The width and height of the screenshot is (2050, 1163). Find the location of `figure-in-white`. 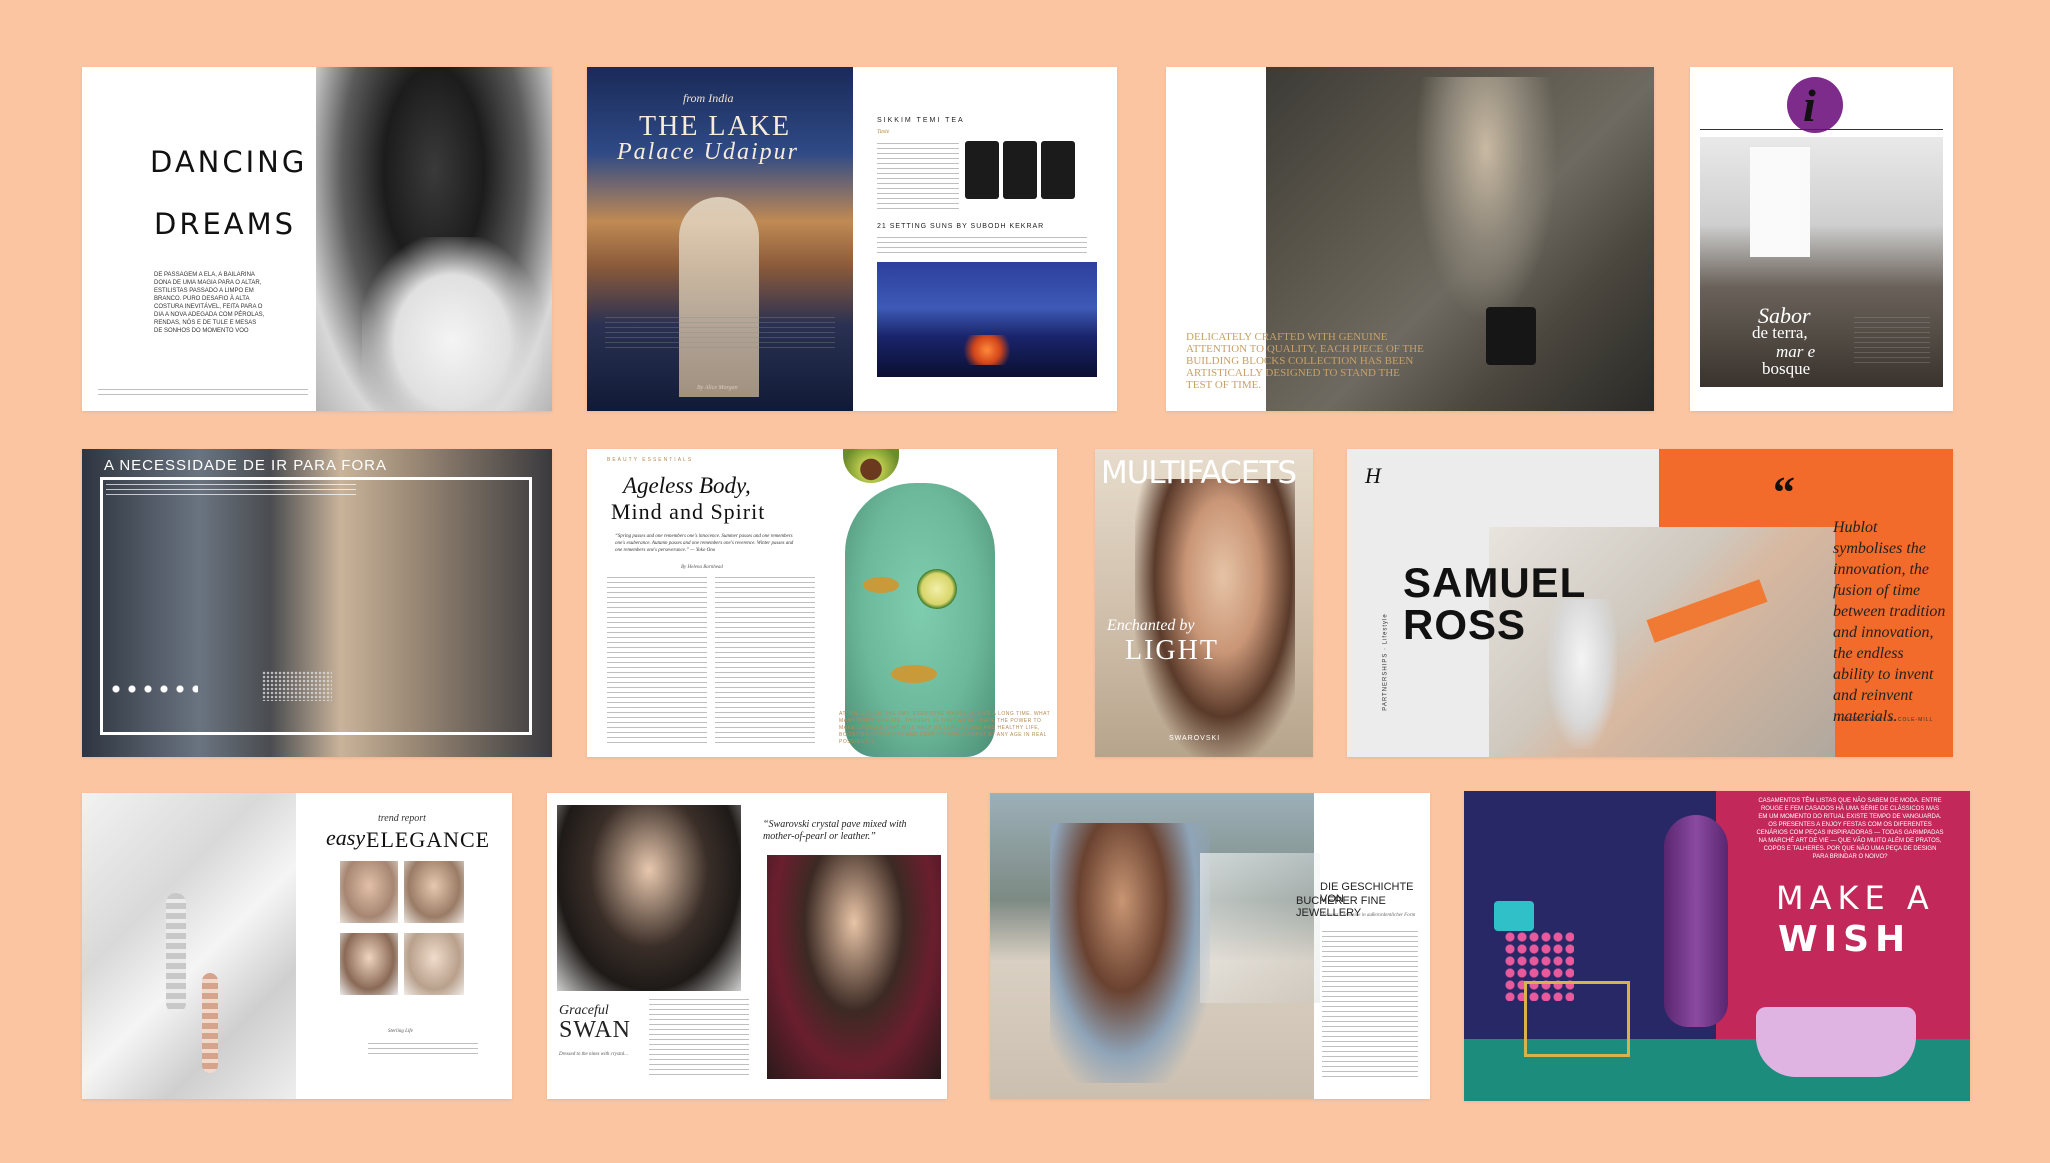

figure-in-white is located at coordinates (1582, 674).